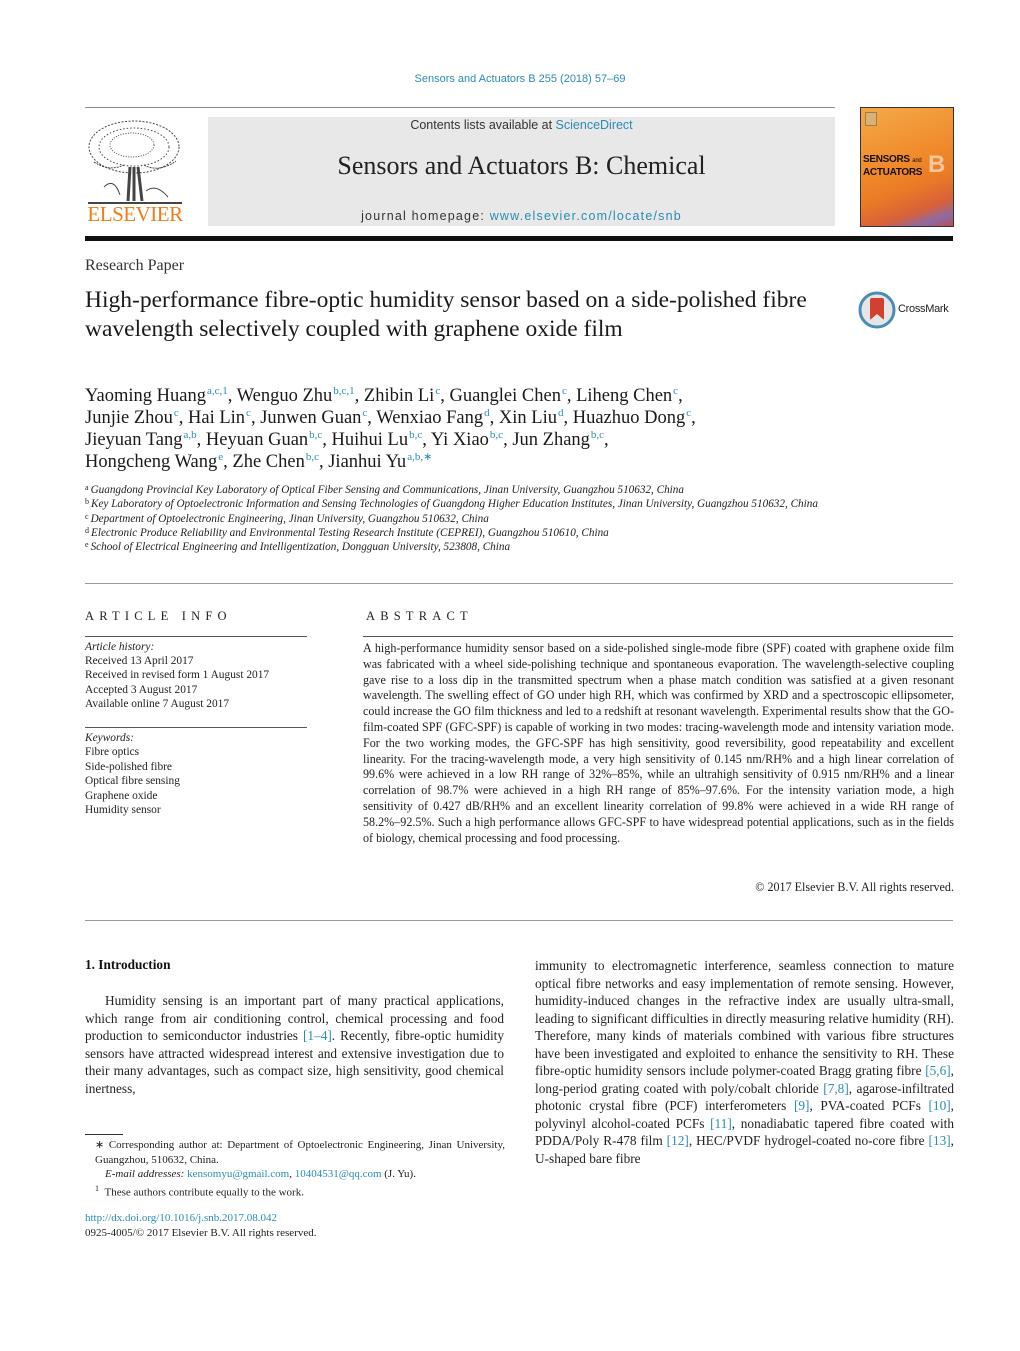  What do you see at coordinates (132, 810) in the screenshot?
I see `keyword-item: Humidity sensor` at bounding box center [132, 810].